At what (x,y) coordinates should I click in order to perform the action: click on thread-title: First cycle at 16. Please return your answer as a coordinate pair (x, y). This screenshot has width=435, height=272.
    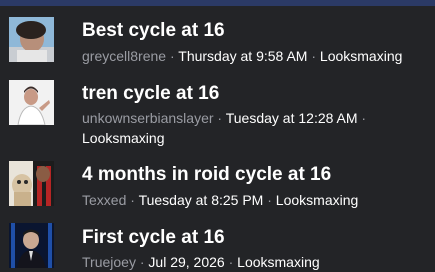
    Looking at the image, I should click on (153, 238).